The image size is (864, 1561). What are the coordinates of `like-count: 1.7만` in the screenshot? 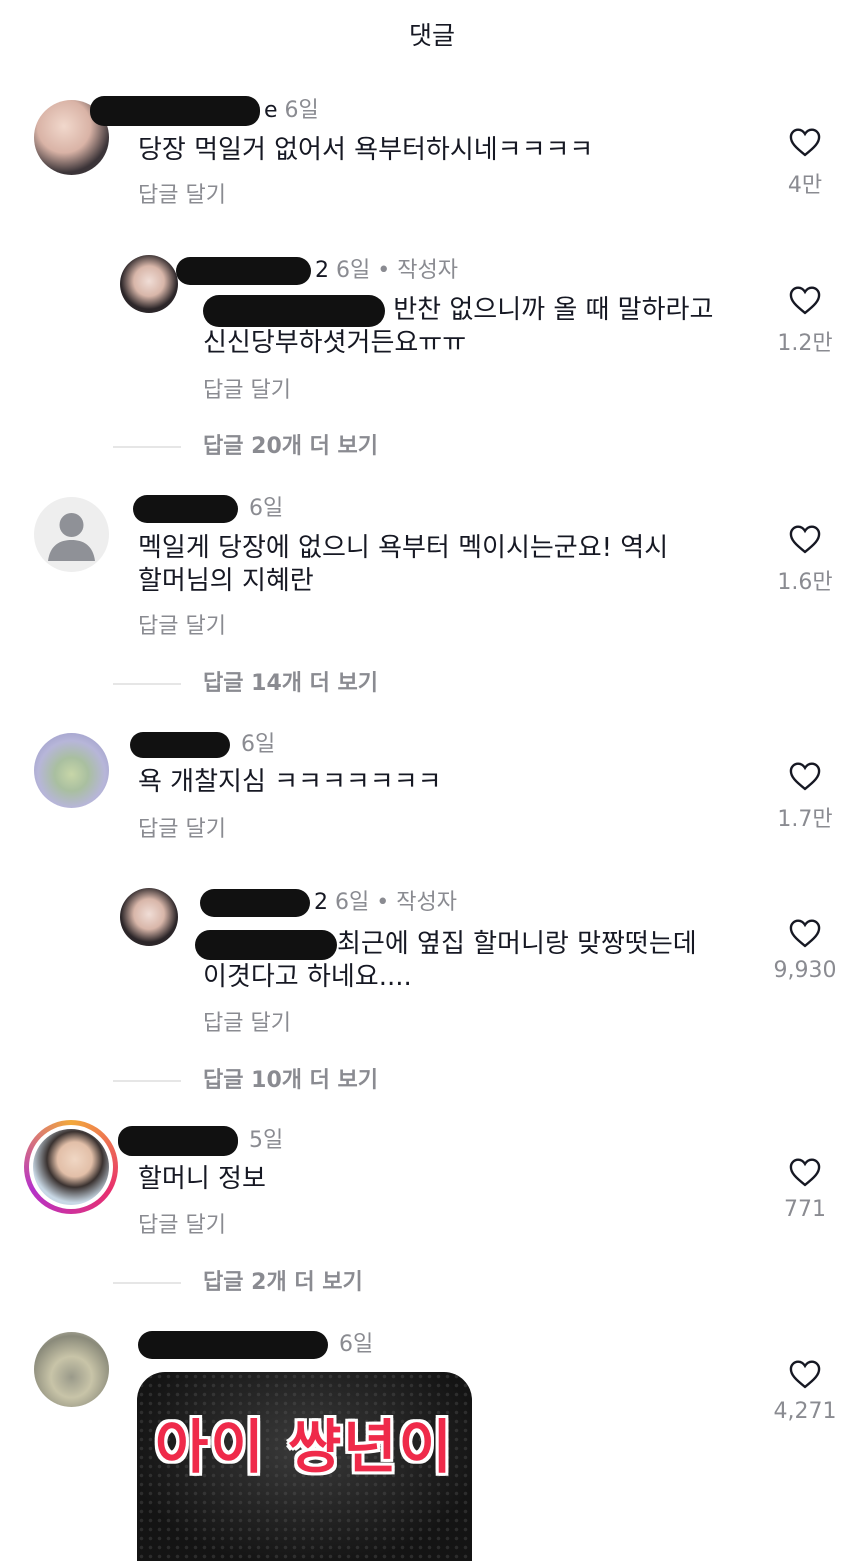 It's located at (805, 819).